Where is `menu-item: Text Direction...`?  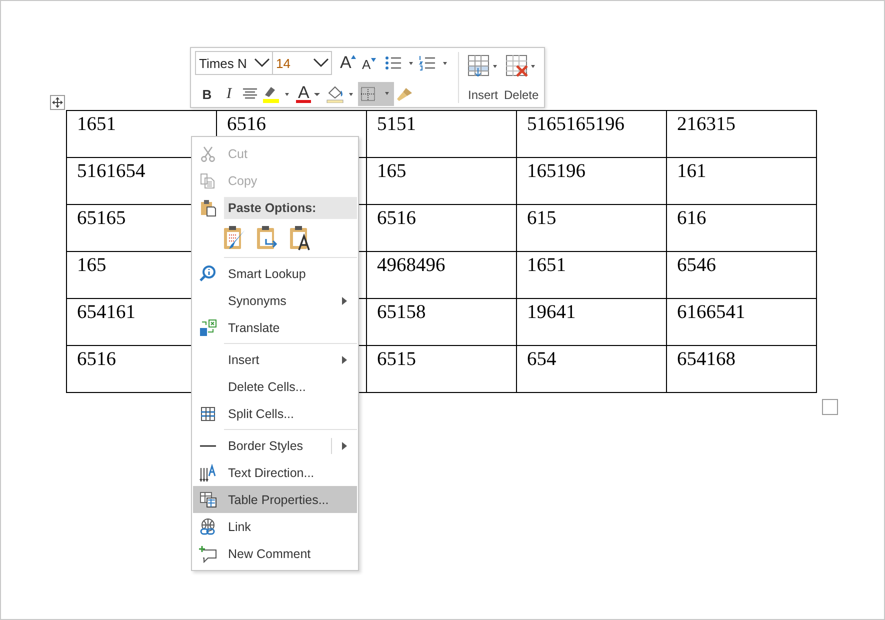 menu-item: Text Direction... is located at coordinates (275, 472).